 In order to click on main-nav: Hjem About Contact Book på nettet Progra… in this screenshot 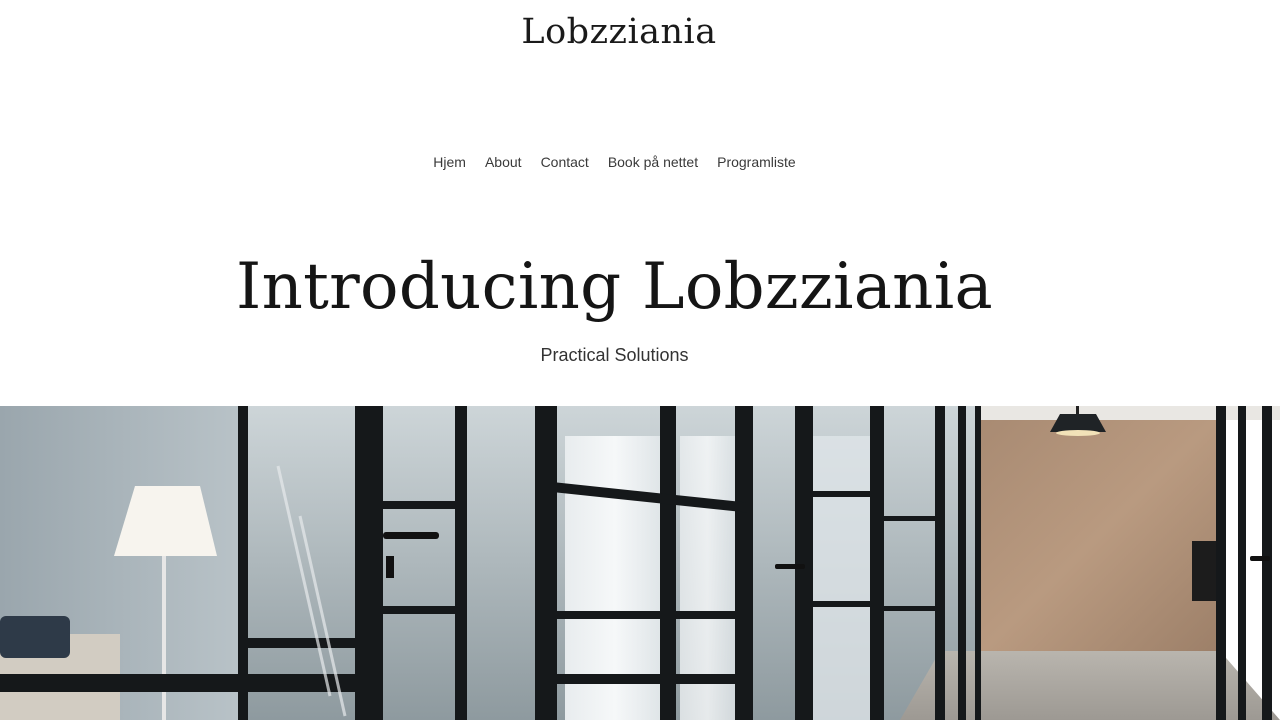, I will do `click(614, 162)`.